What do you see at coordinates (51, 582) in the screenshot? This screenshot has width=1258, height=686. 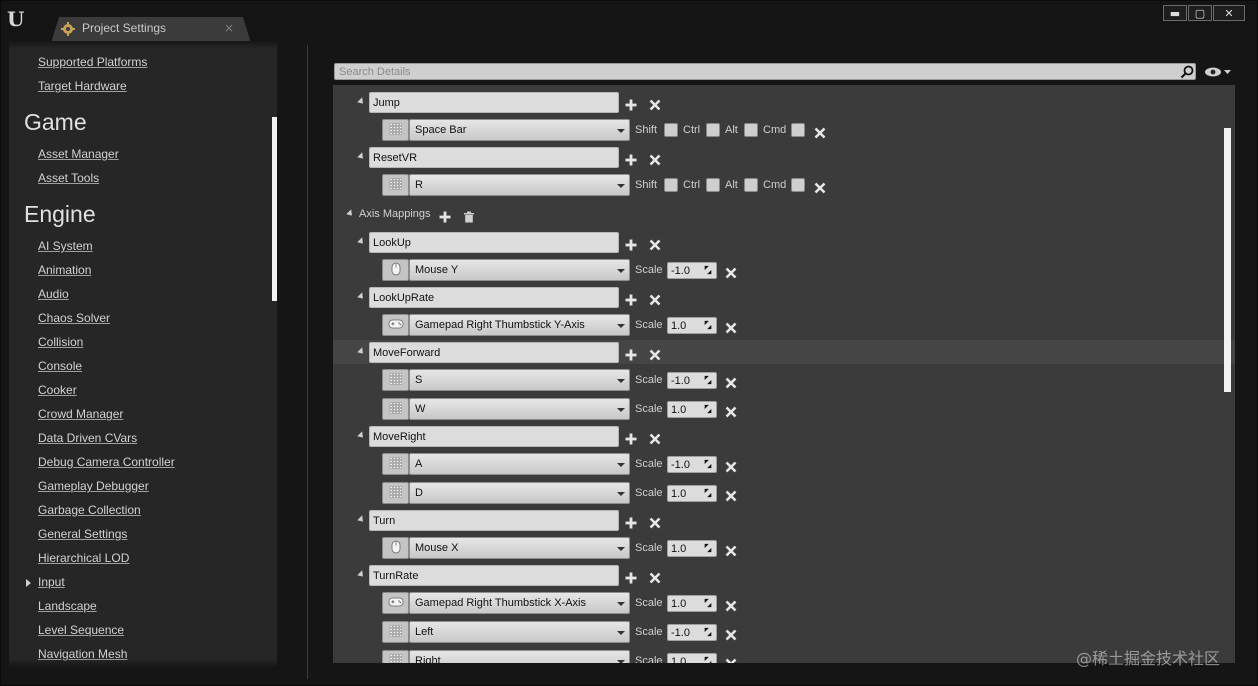 I see `sidebar-item: Input` at bounding box center [51, 582].